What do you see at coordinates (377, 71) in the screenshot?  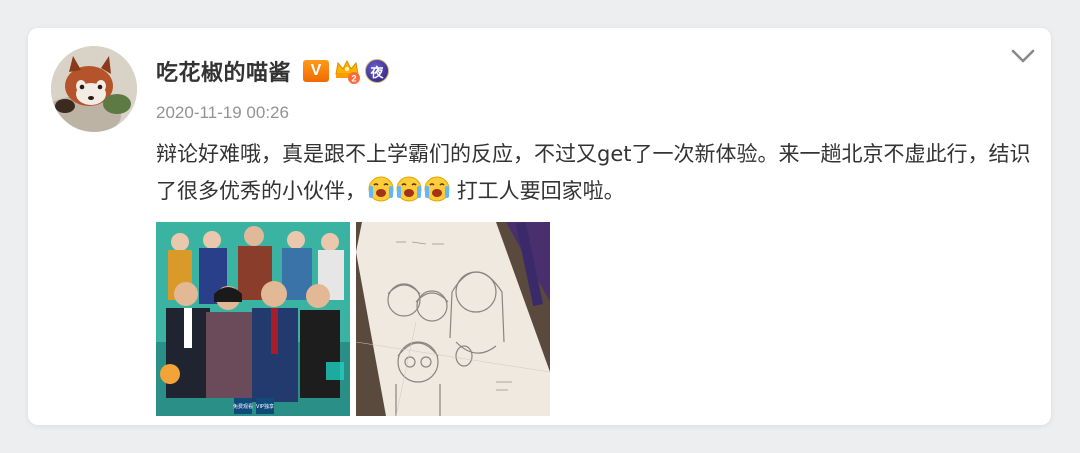 I see `night-badge-icon: 夜` at bounding box center [377, 71].